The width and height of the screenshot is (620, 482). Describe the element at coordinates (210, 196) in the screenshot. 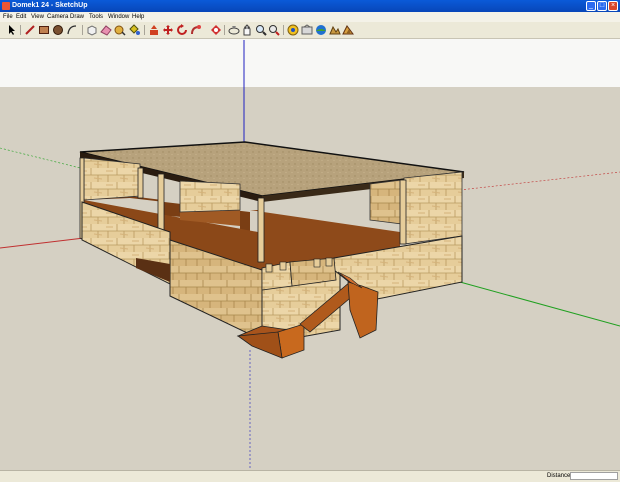

I see `back-wall-center` at that location.